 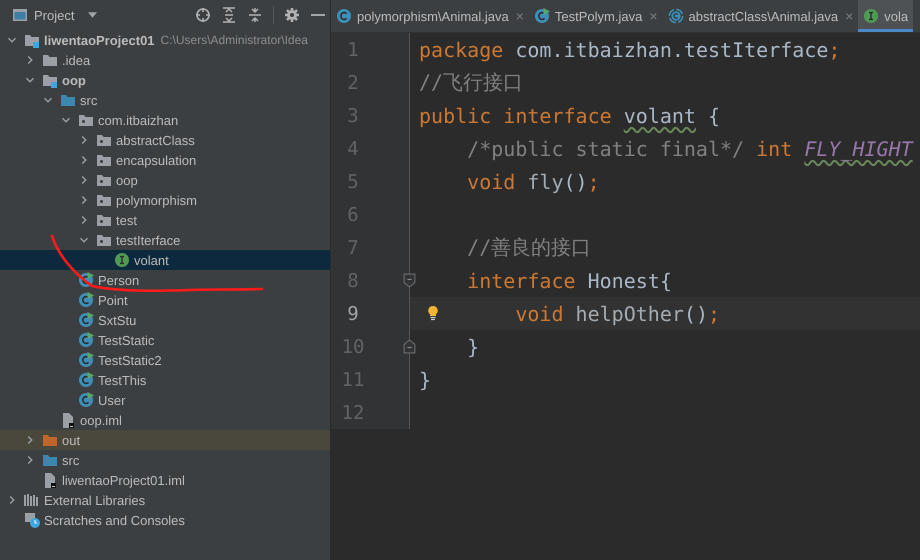 What do you see at coordinates (165, 340) in the screenshot?
I see `tree-item: TestStatic` at bounding box center [165, 340].